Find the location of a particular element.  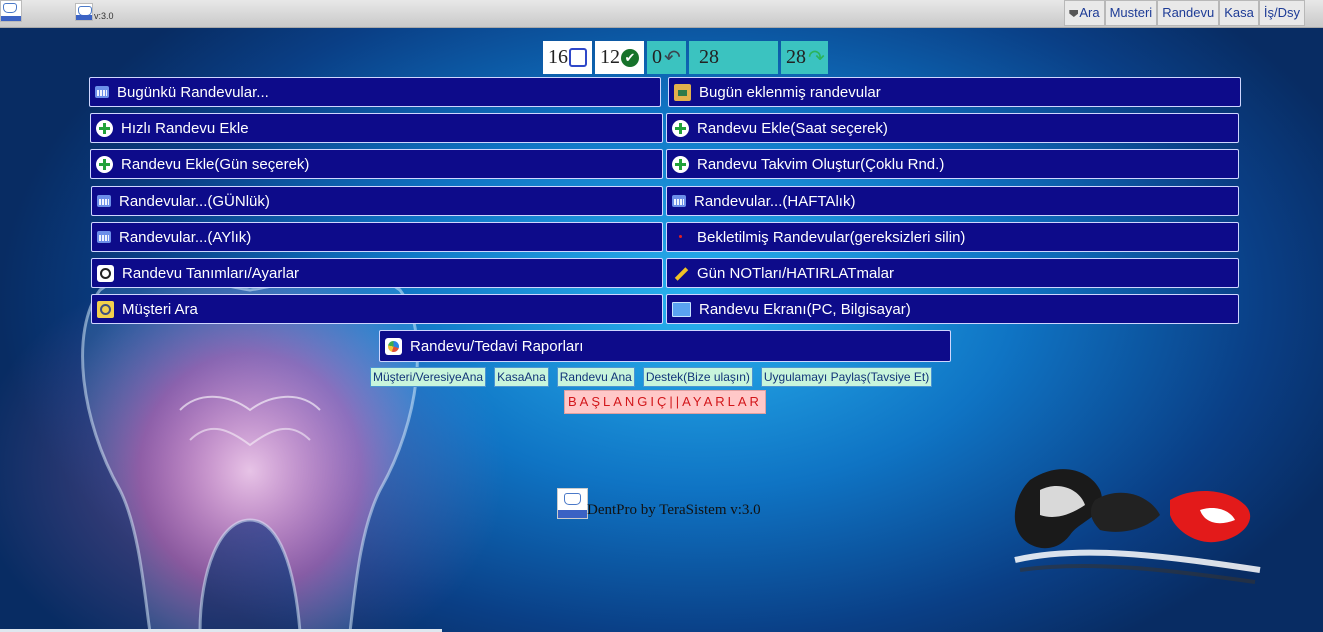

nav-randevu: Randevu is located at coordinates (1188, 13).